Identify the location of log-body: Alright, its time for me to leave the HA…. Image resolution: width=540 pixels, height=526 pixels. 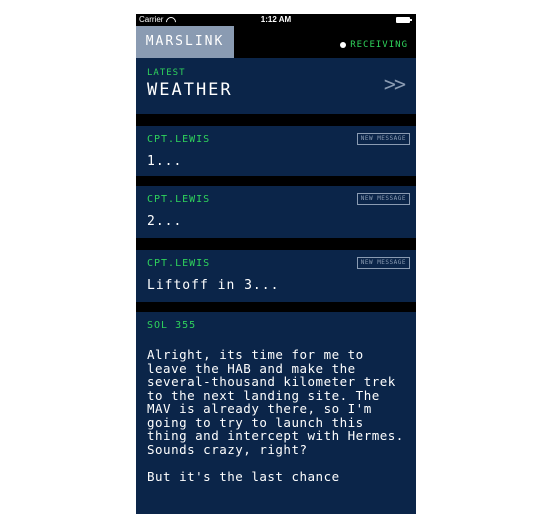
(278, 415).